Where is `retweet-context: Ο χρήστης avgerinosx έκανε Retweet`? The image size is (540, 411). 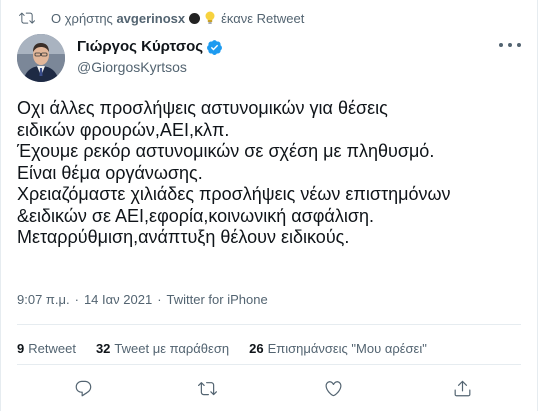 retweet-context: Ο χρήστης avgerinosx έκανε Retweet is located at coordinates (161, 18).